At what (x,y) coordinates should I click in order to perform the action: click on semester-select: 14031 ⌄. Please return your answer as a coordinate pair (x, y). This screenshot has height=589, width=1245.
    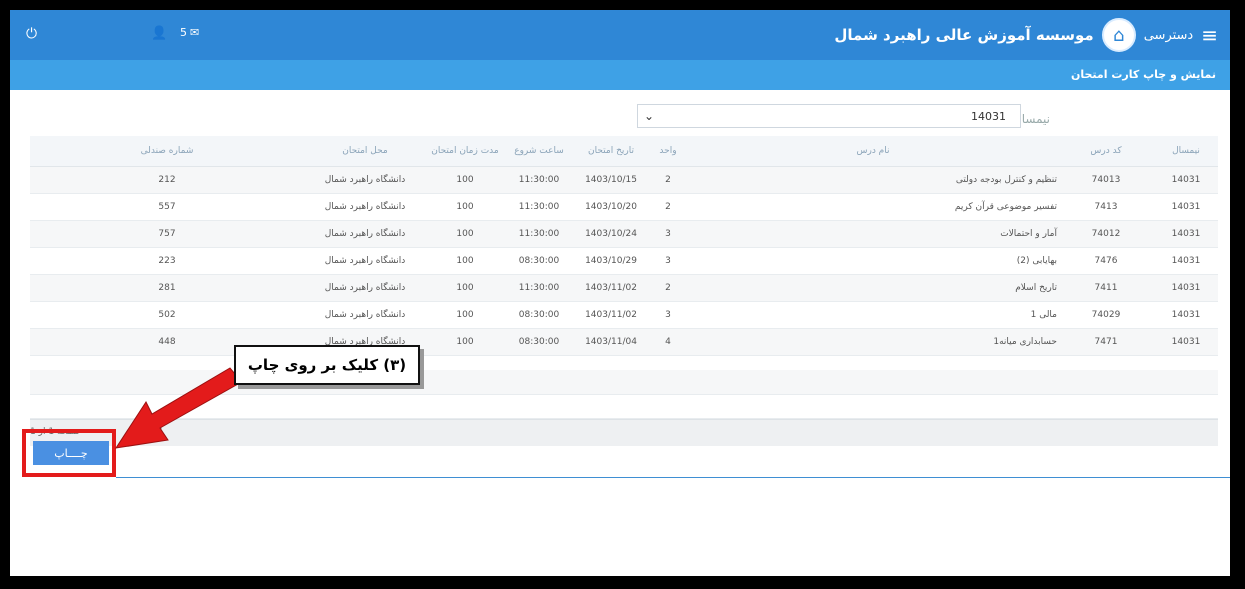
    Looking at the image, I should click on (829, 116).